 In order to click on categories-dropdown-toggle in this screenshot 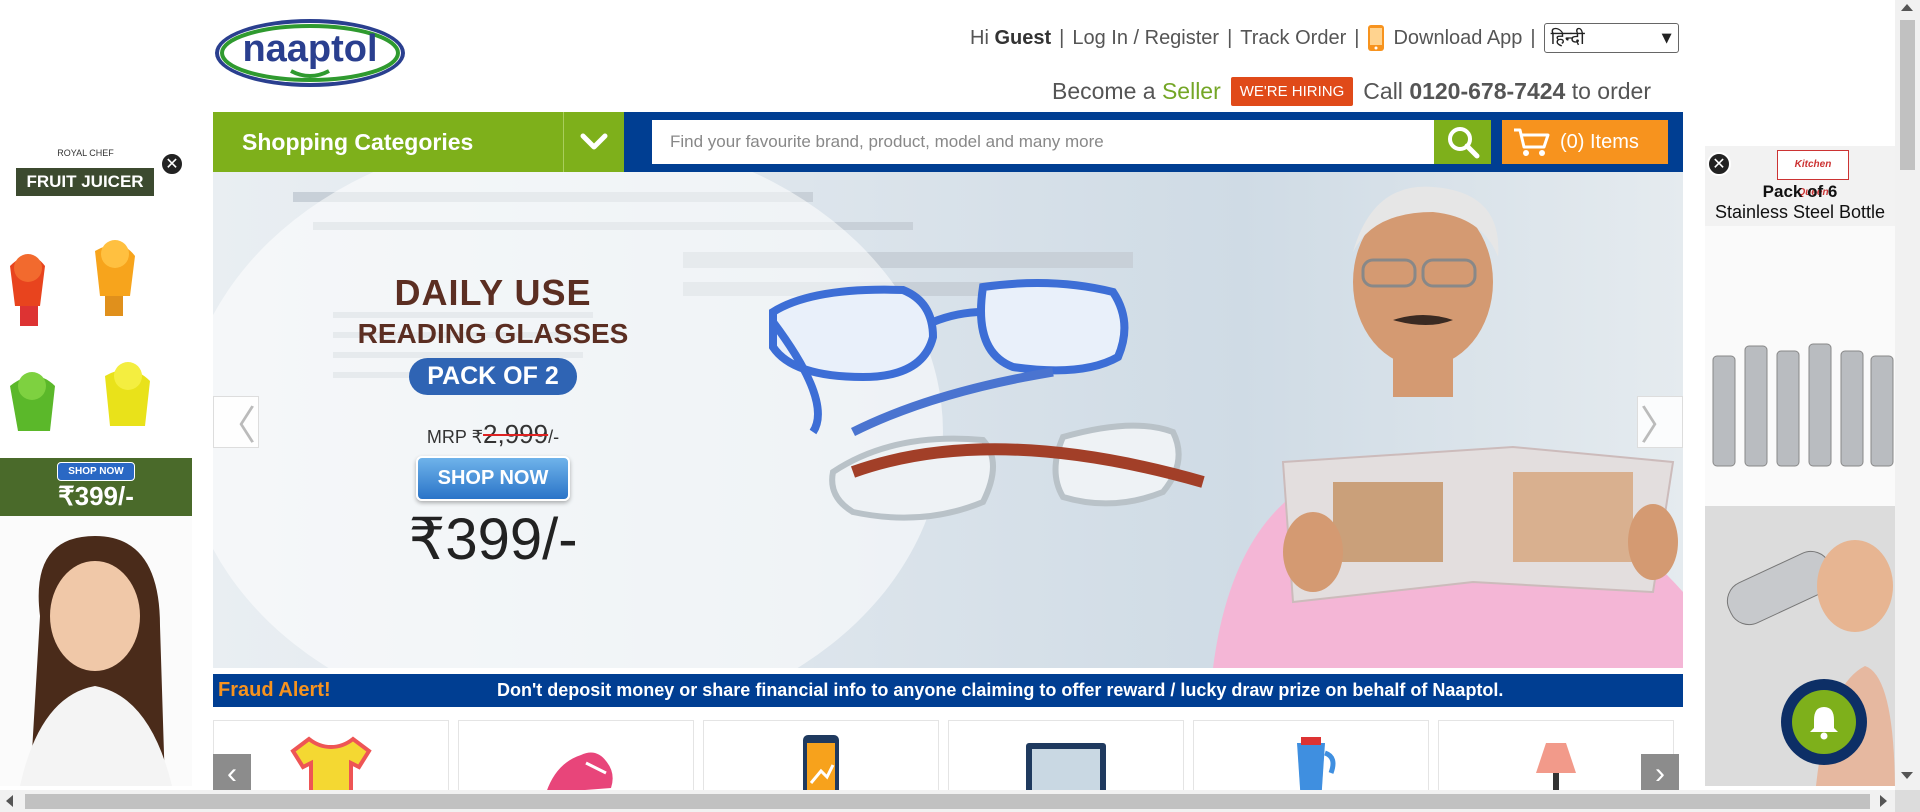, I will do `click(593, 142)`.